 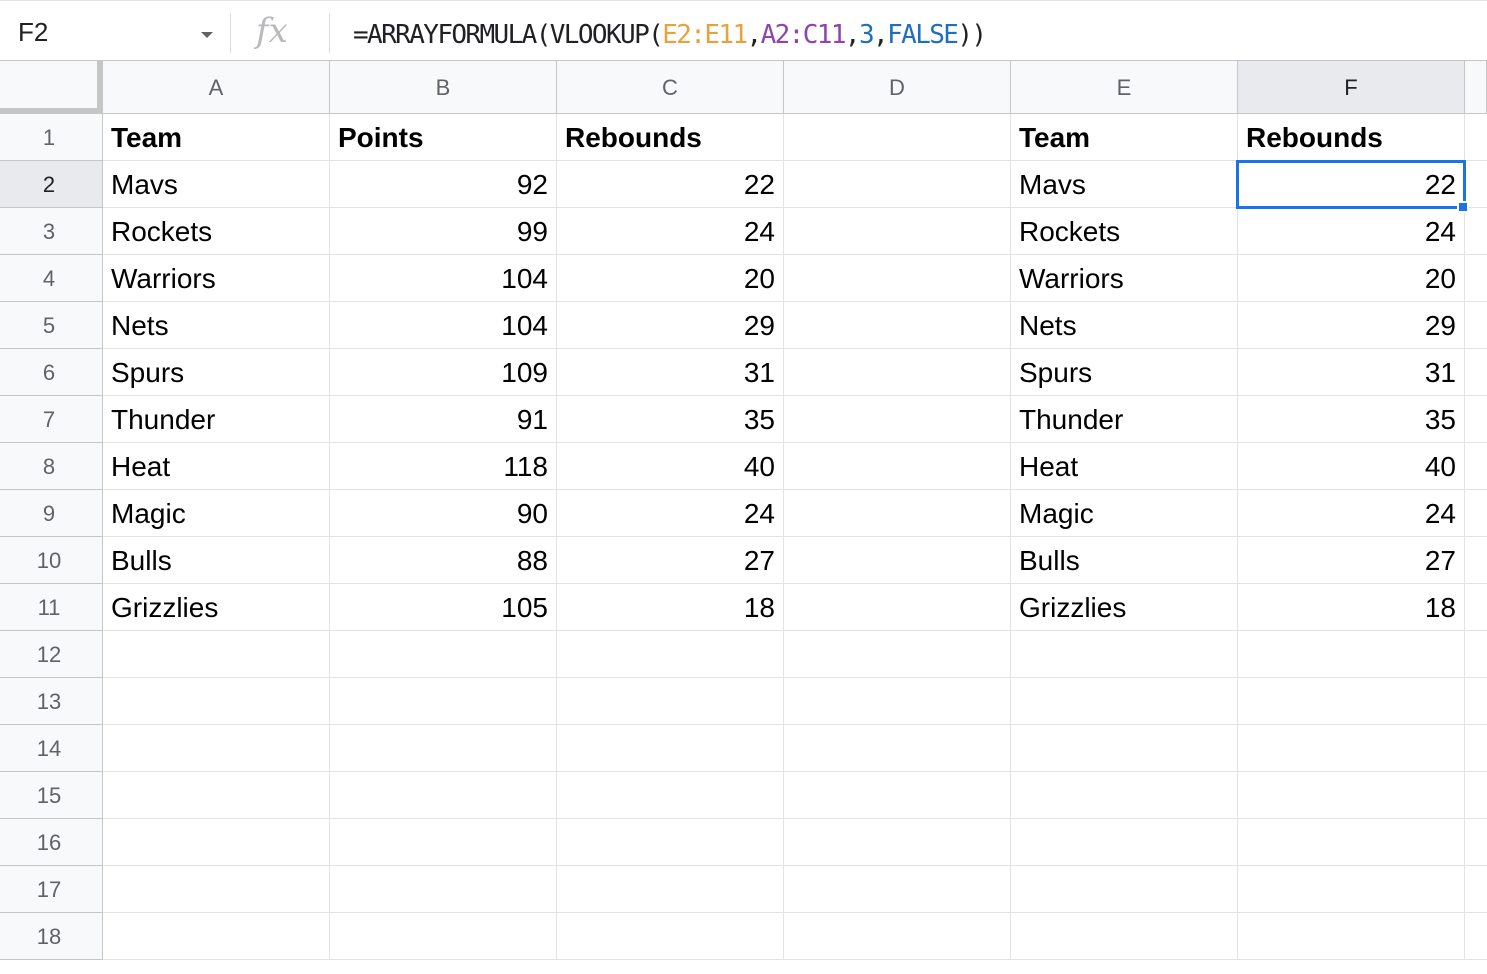 I want to click on cell-d10, so click(x=897, y=560).